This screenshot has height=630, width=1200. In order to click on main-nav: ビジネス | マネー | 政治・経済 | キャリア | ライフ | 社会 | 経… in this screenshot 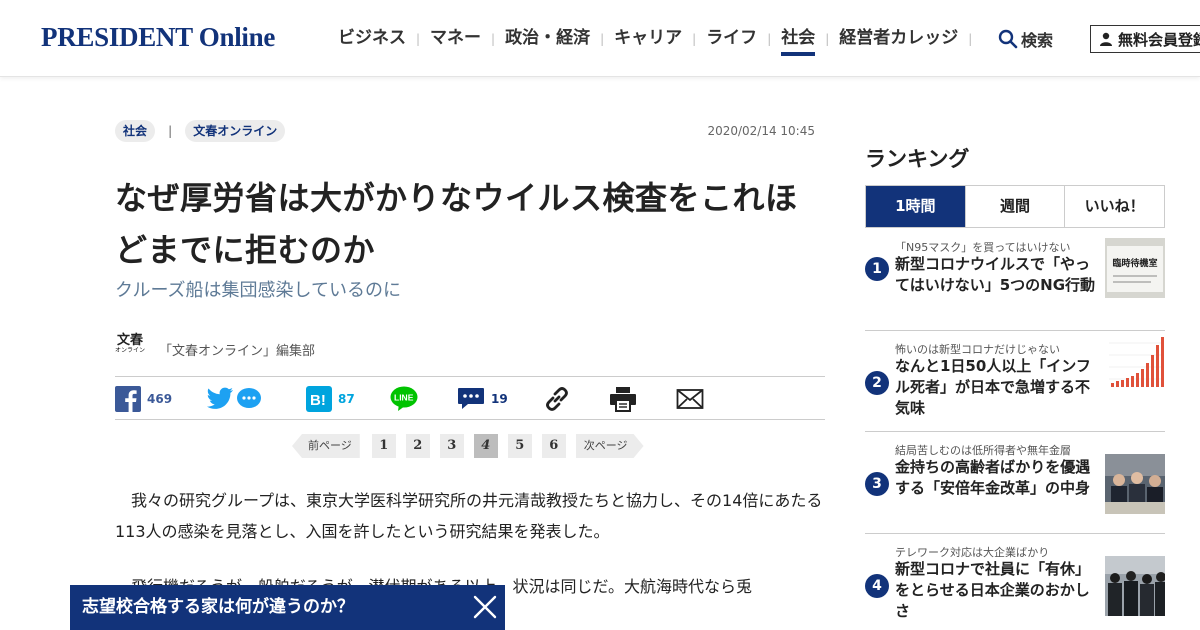, I will do `click(652, 38)`.